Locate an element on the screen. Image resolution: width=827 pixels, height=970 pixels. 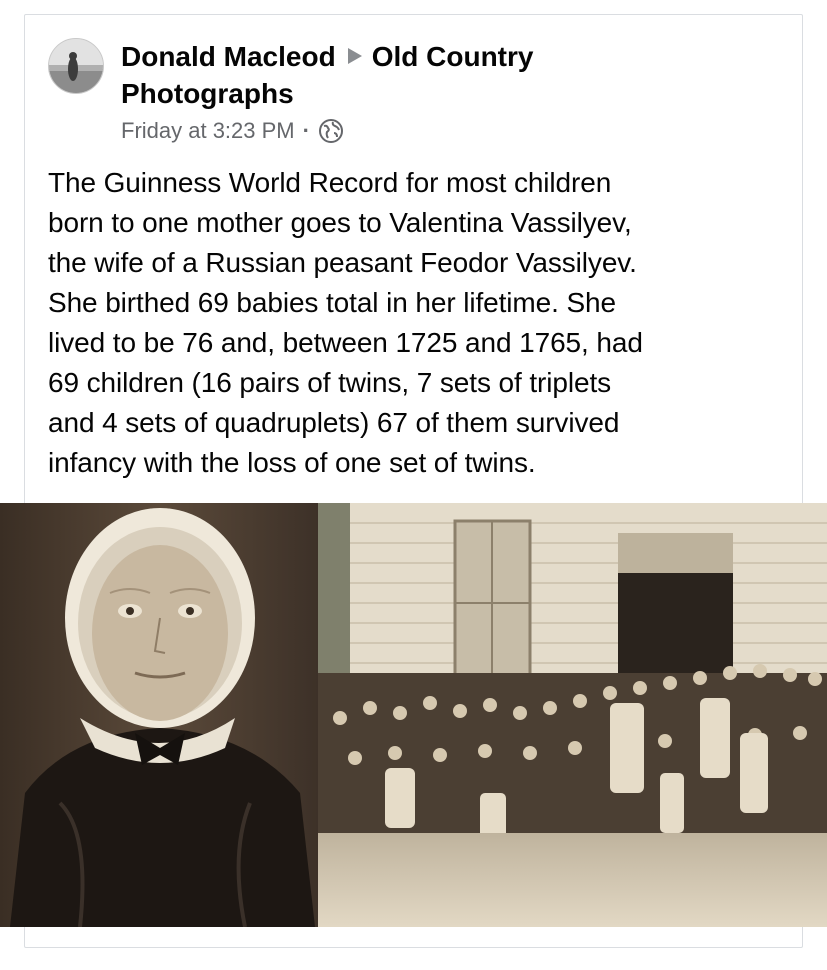
author-avatar is located at coordinates (76, 66).